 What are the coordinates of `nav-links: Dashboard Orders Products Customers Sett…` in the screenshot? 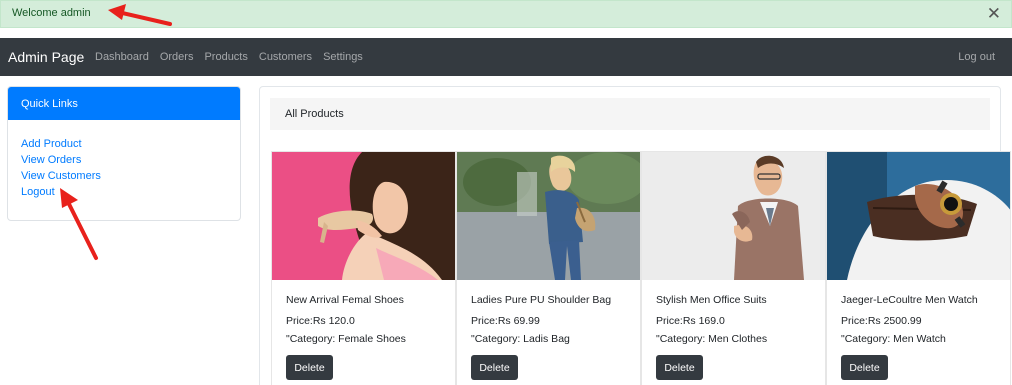 It's located at (234, 57).